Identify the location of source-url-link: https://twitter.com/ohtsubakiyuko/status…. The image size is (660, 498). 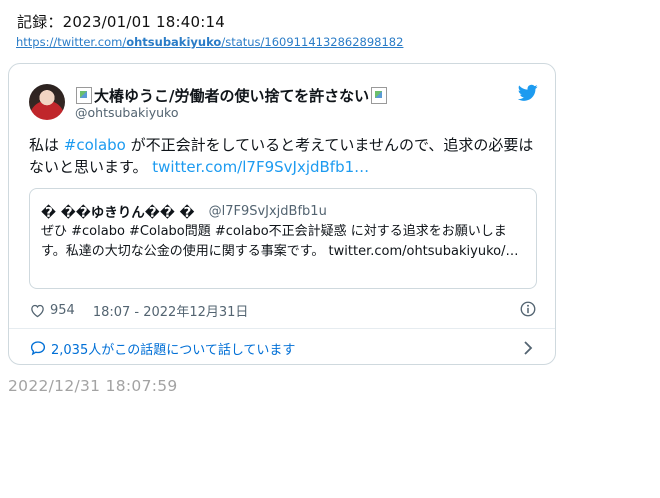
(209, 42).